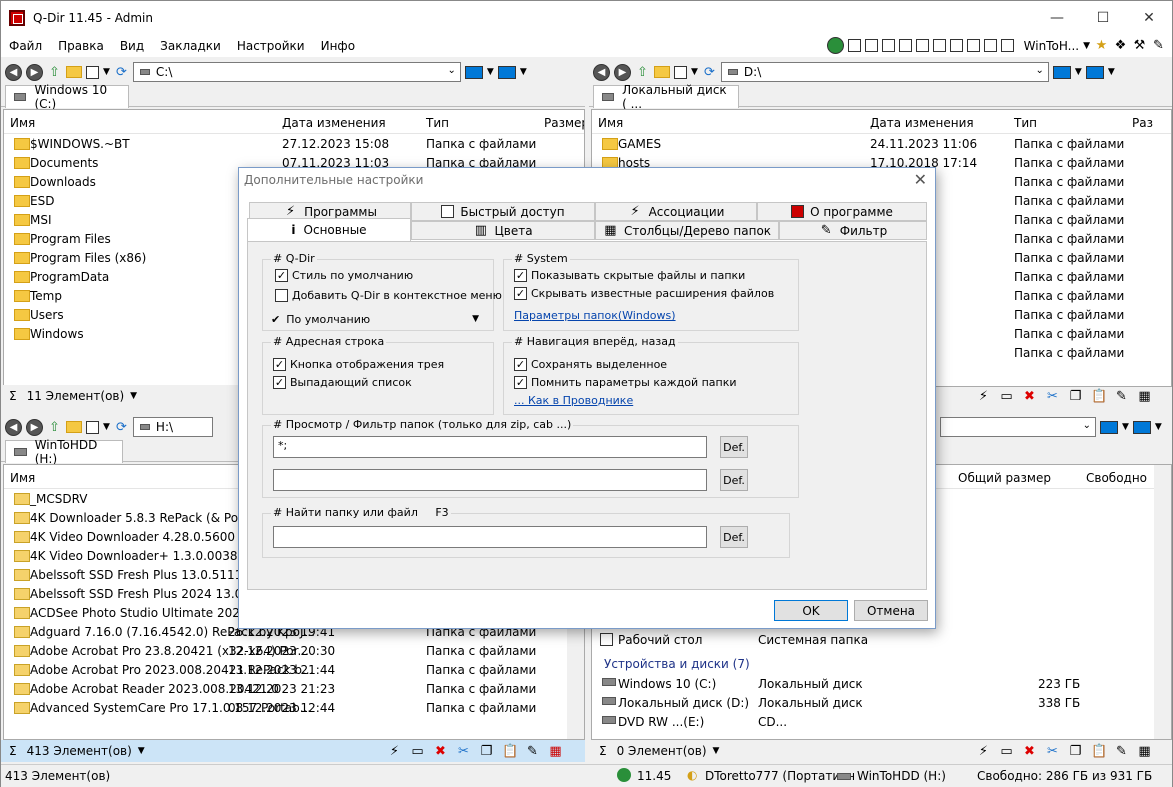 The height and width of the screenshot is (787, 1173). Describe the element at coordinates (490, 537) in the screenshot. I see `find-input` at that location.